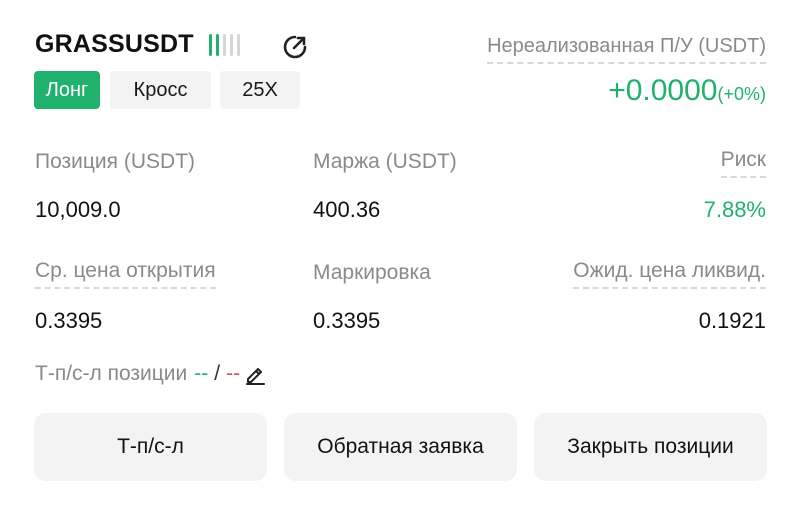 Image resolution: width=800 pixels, height=508 pixels. I want to click on stop-loss-value: --, so click(233, 373).